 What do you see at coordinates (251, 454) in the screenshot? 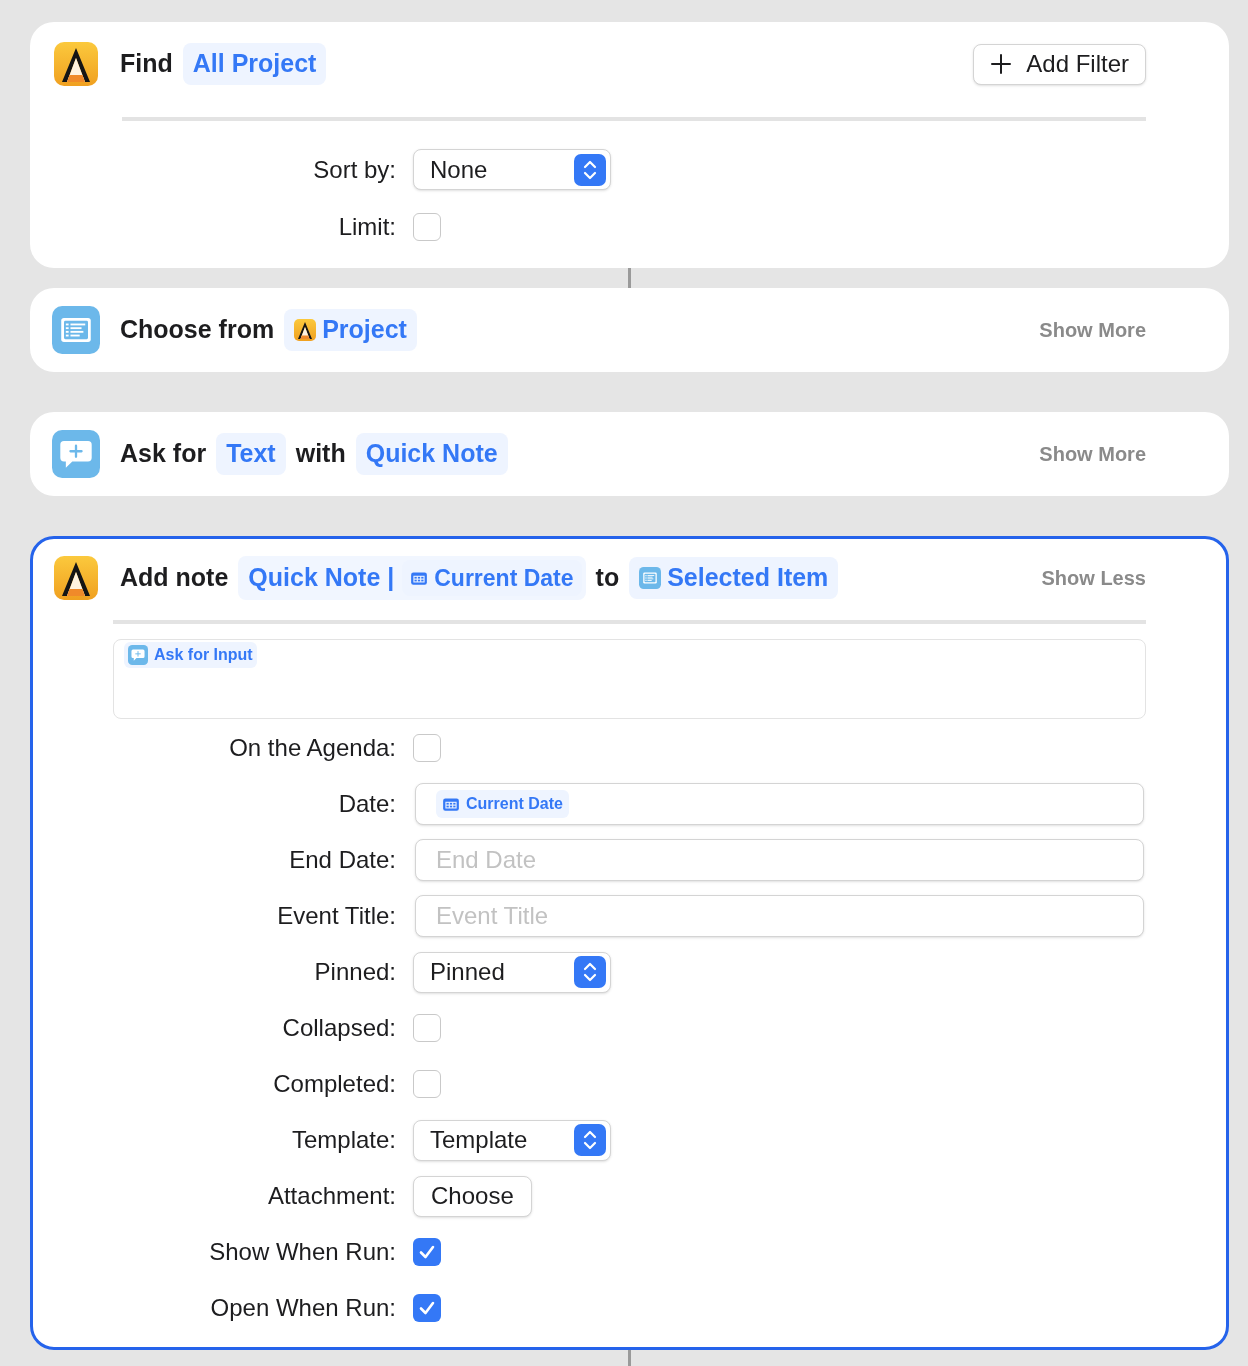
I see `variable-token: Text` at bounding box center [251, 454].